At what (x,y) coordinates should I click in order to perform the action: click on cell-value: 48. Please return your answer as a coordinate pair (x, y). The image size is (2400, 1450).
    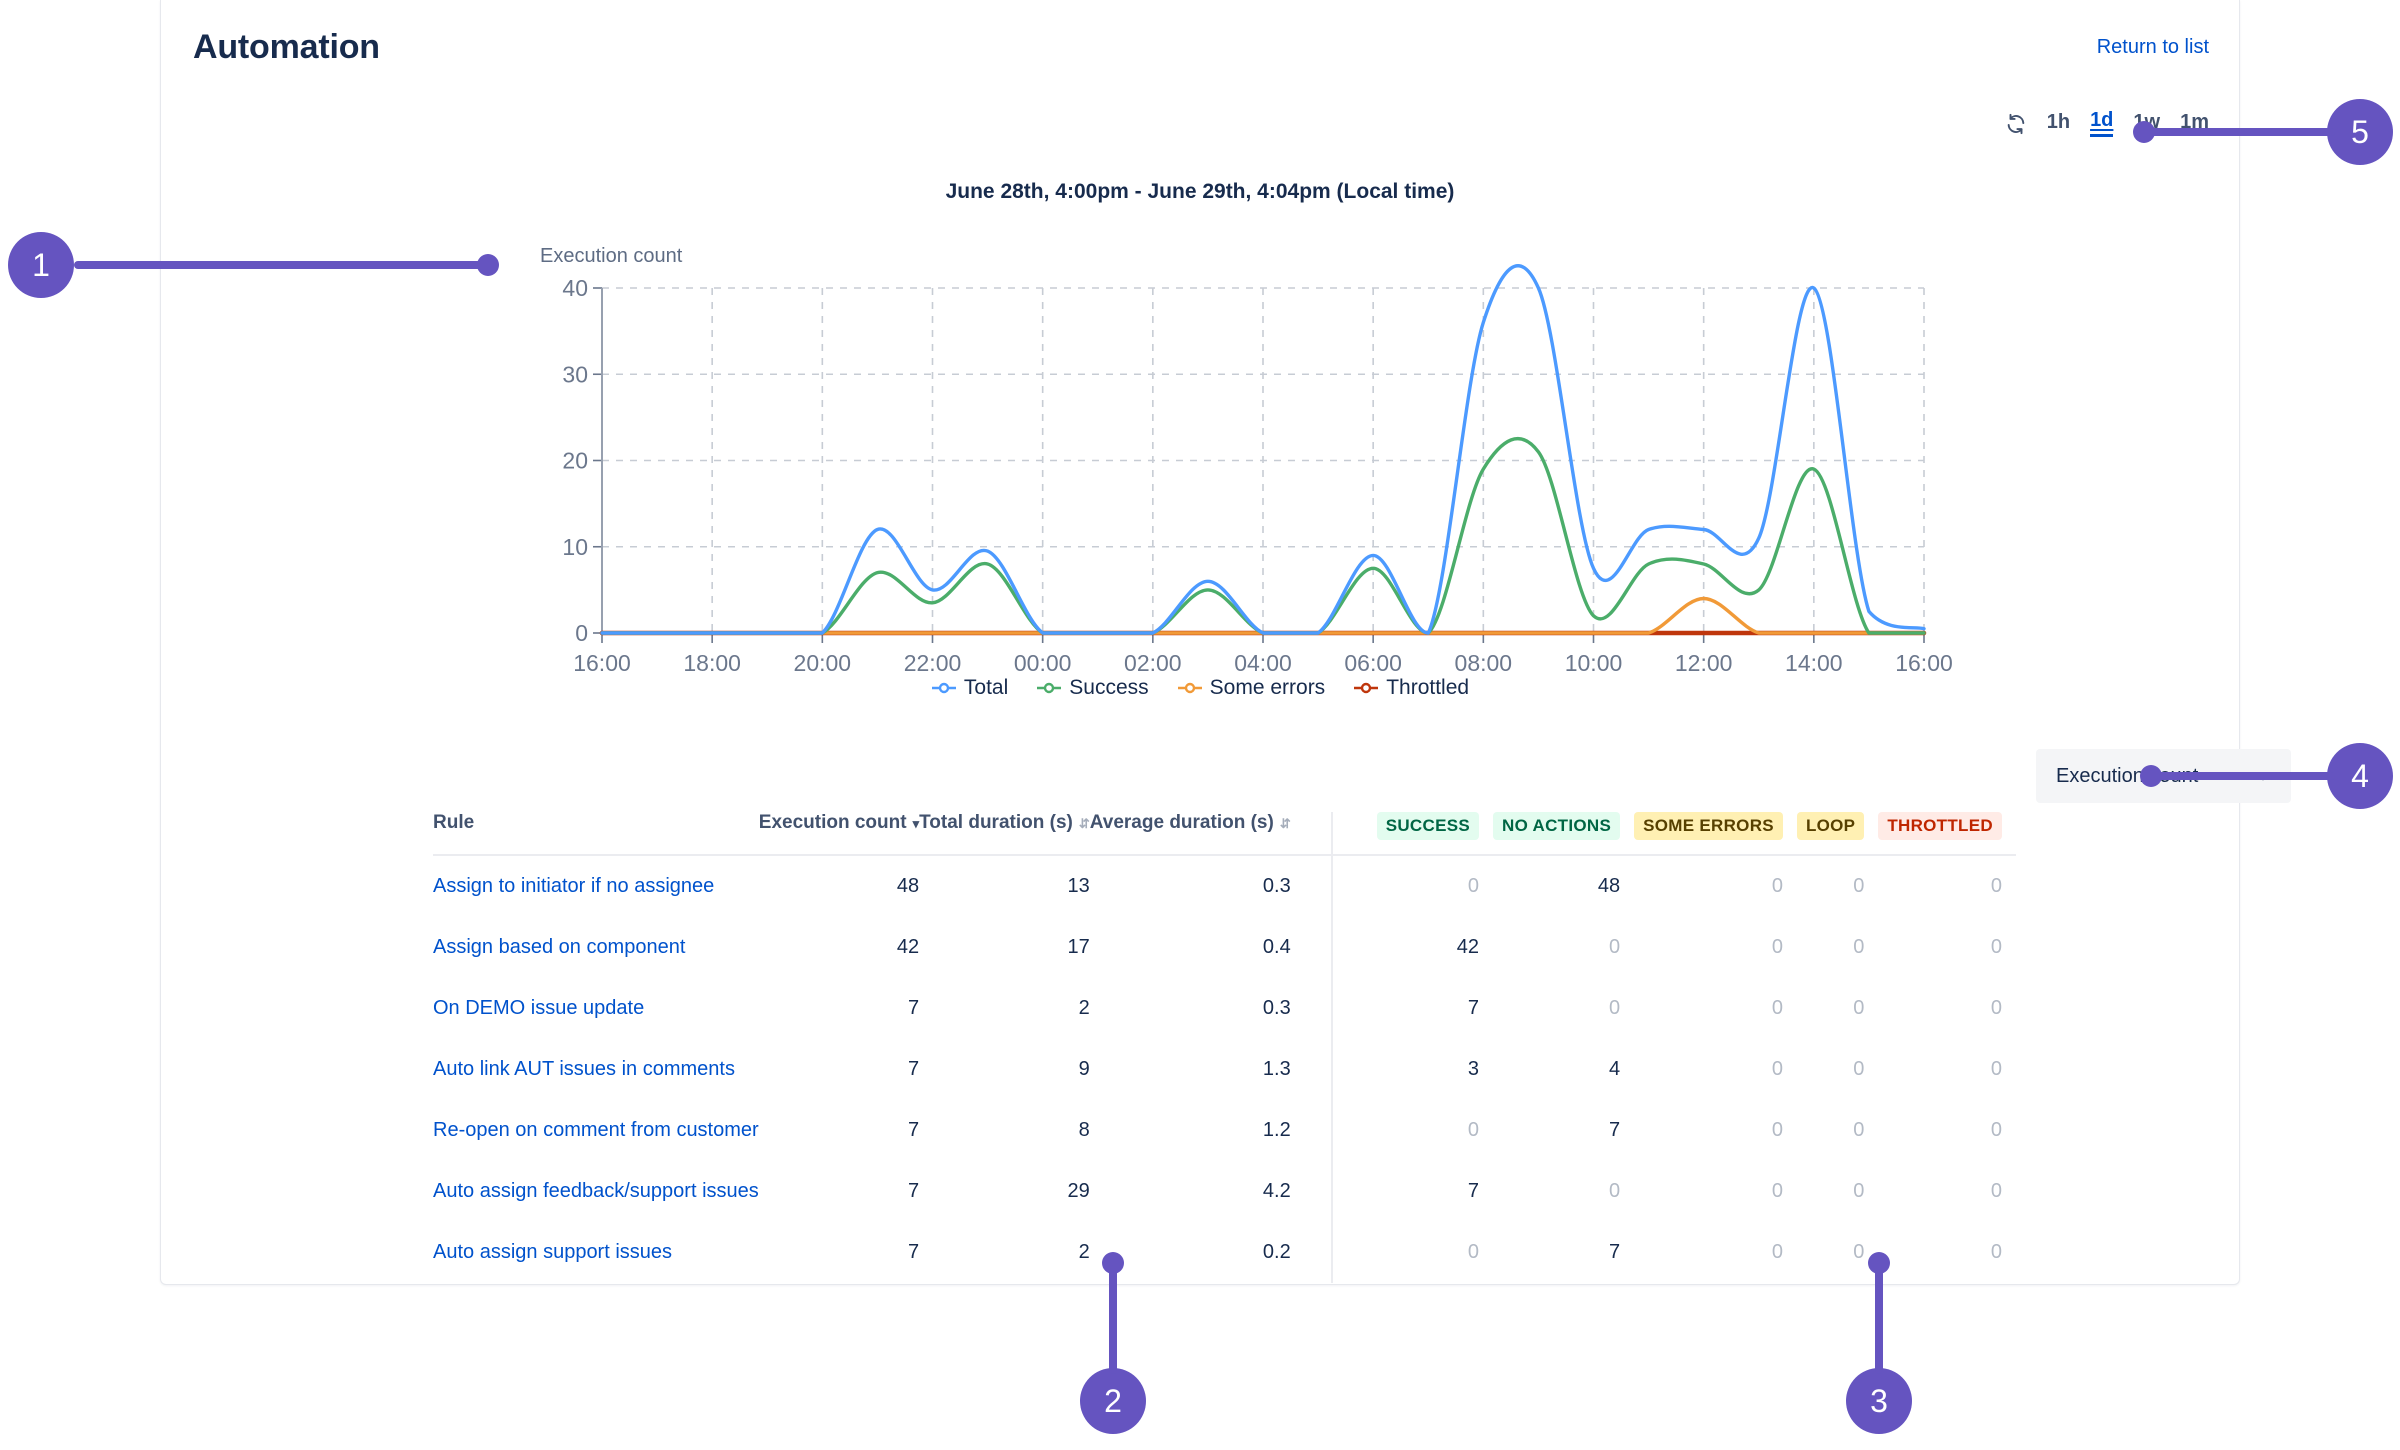
    Looking at the image, I should click on (908, 886).